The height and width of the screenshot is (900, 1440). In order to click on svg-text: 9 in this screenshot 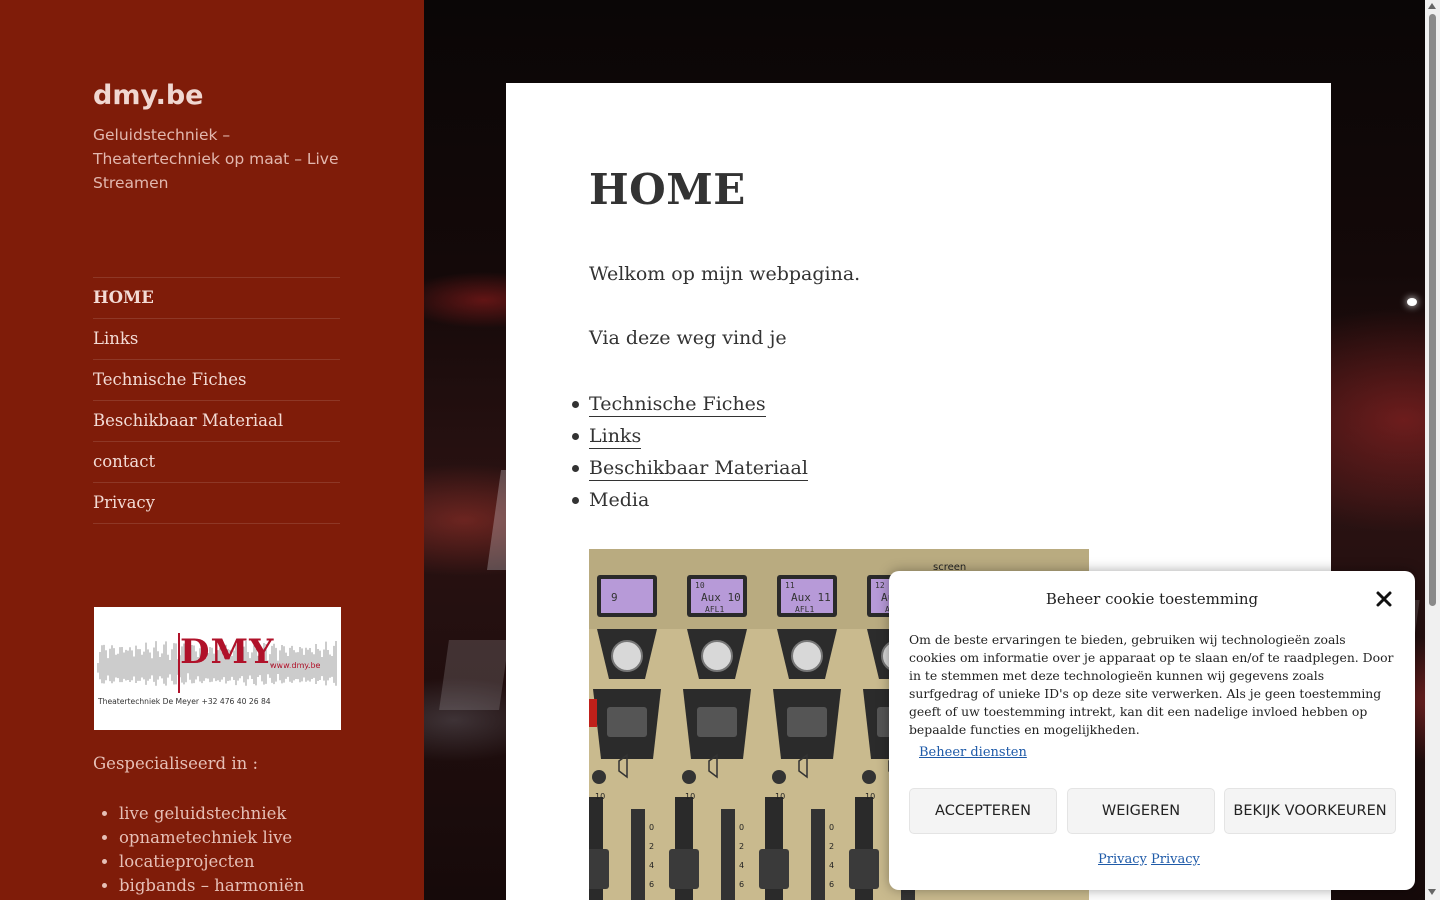, I will do `click(614, 597)`.